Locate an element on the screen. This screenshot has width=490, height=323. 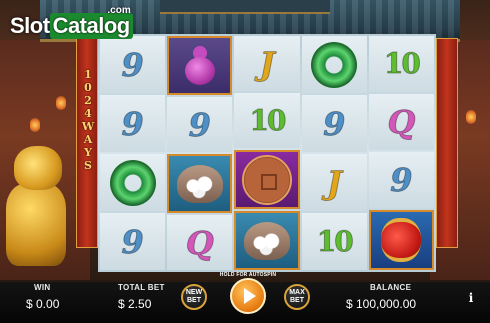
ways-char: A is located at coordinates (88, 139).